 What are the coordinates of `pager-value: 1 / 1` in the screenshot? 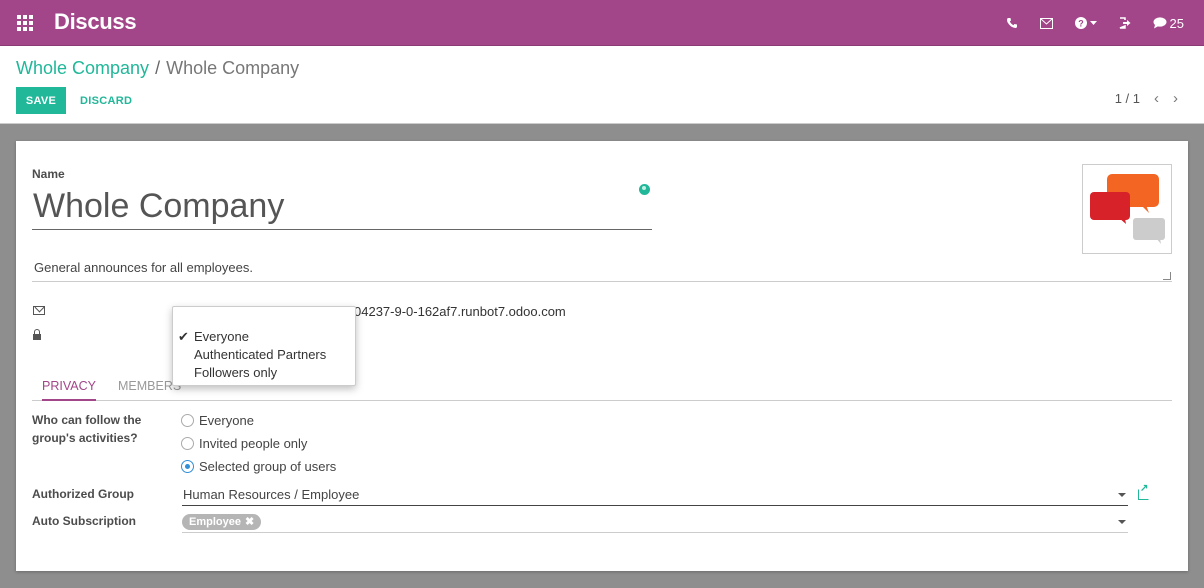 It's located at (1127, 98).